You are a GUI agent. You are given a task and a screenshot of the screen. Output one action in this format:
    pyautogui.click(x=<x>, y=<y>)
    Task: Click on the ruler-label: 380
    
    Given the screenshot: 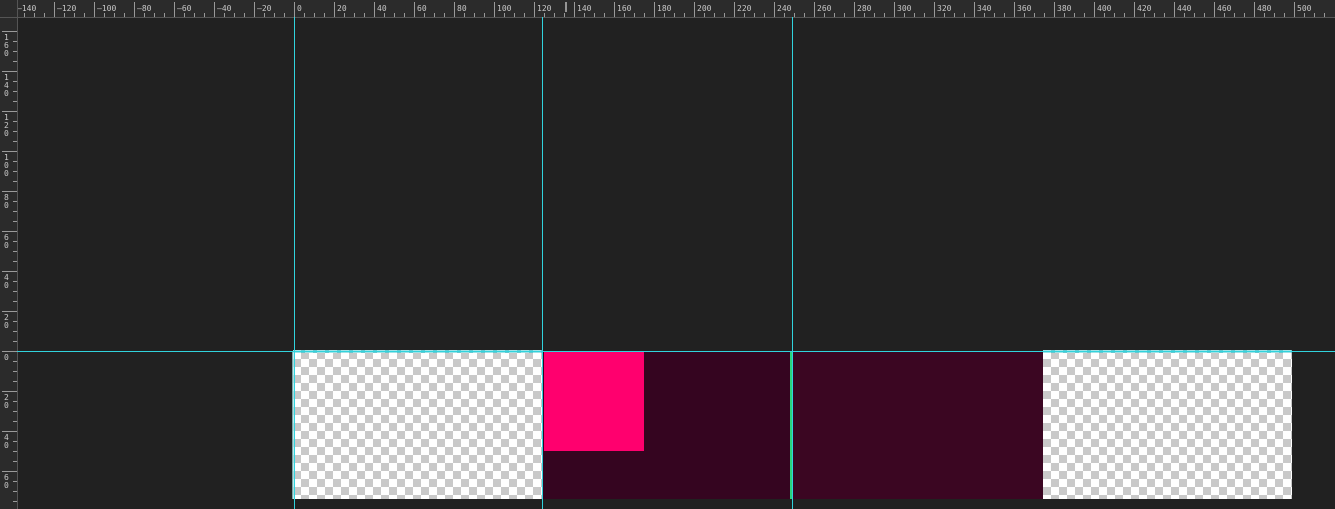 What is the action you would take?
    pyautogui.click(x=1064, y=8)
    